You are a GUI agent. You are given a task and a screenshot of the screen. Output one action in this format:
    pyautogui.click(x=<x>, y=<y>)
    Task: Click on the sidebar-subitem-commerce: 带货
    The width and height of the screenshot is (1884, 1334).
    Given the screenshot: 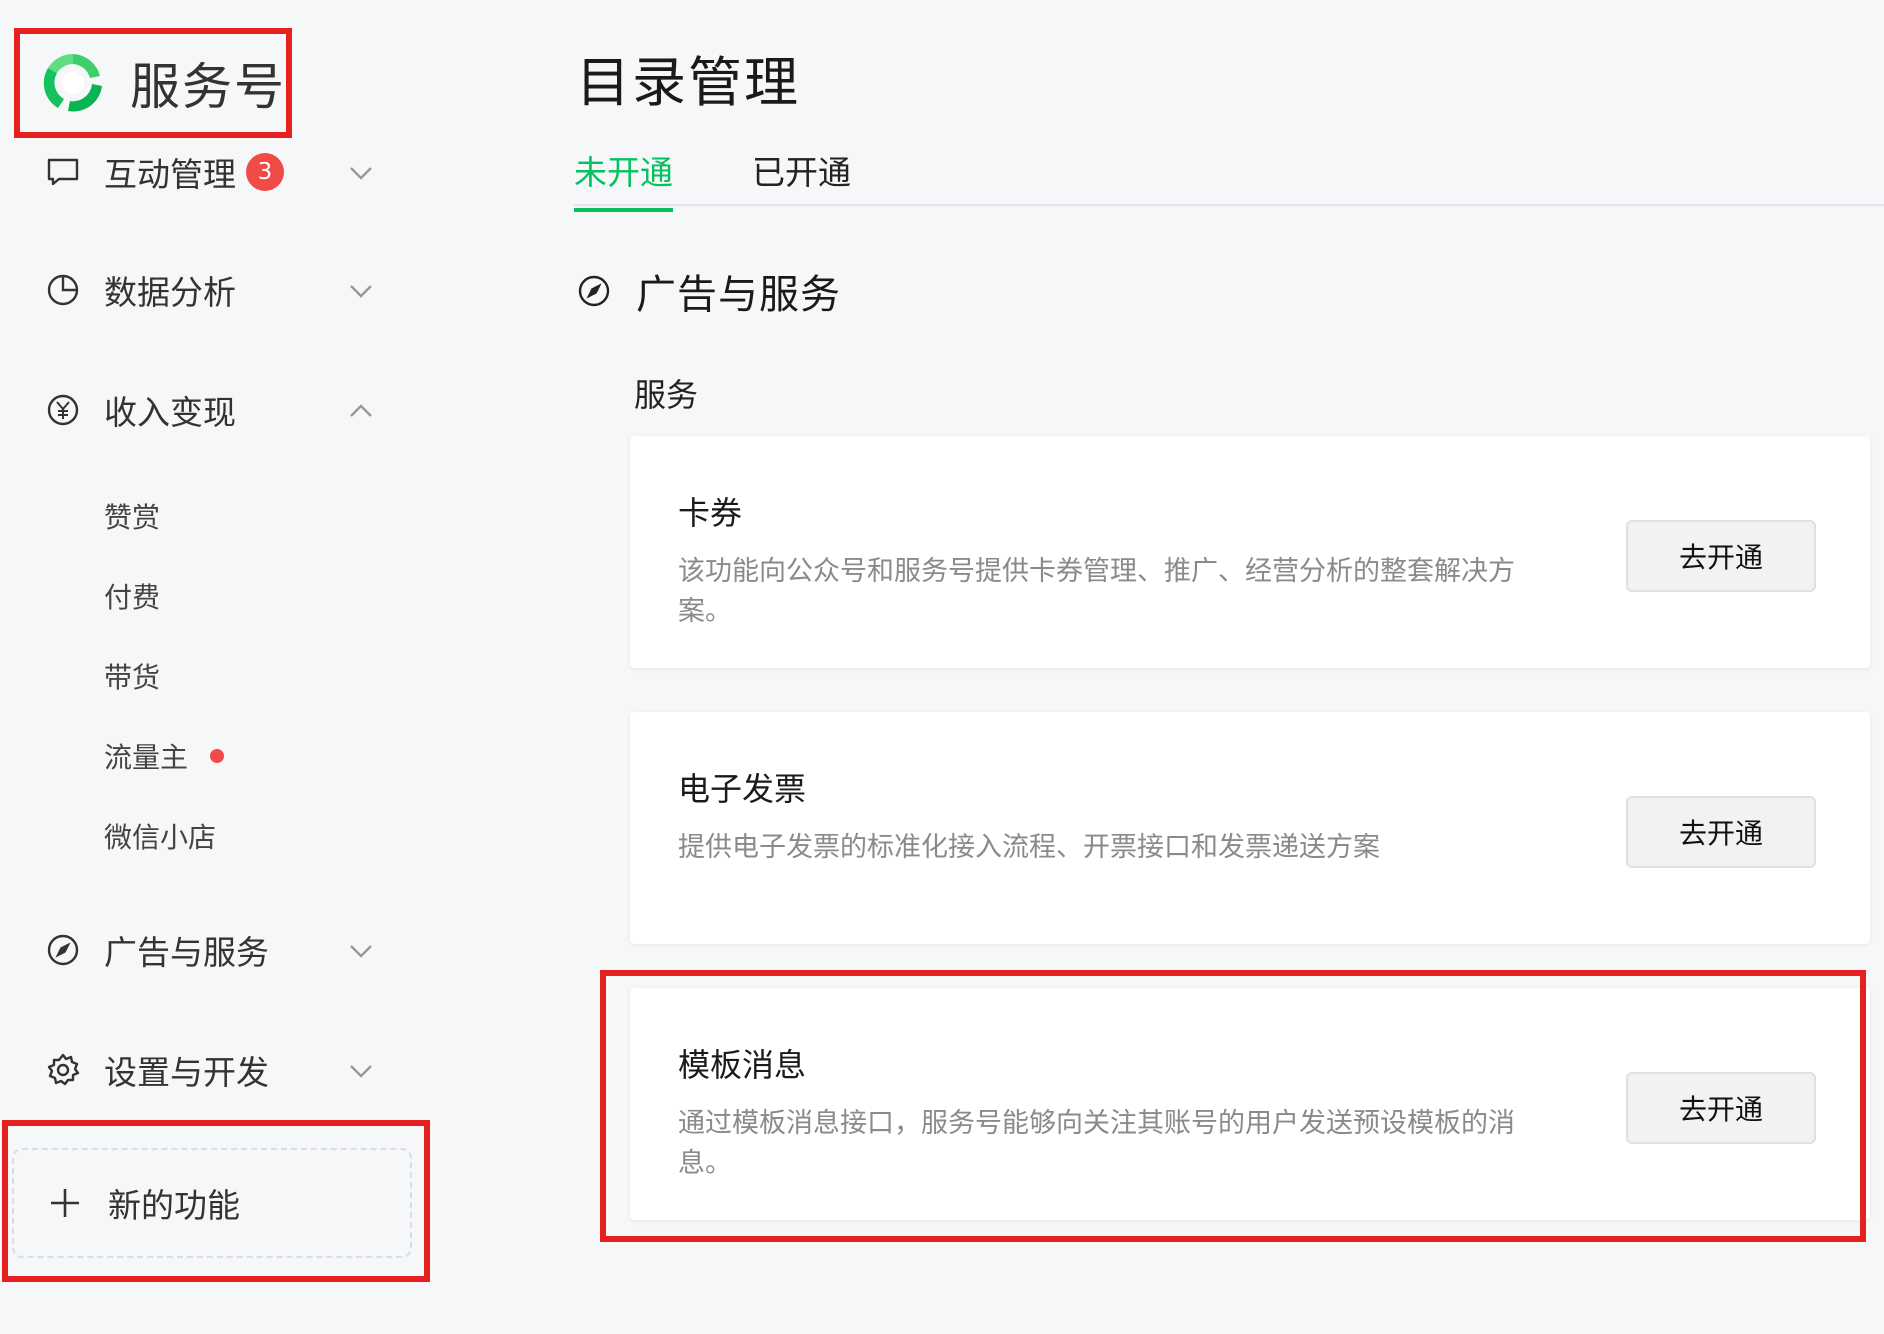 What is the action you would take?
    pyautogui.click(x=132, y=676)
    